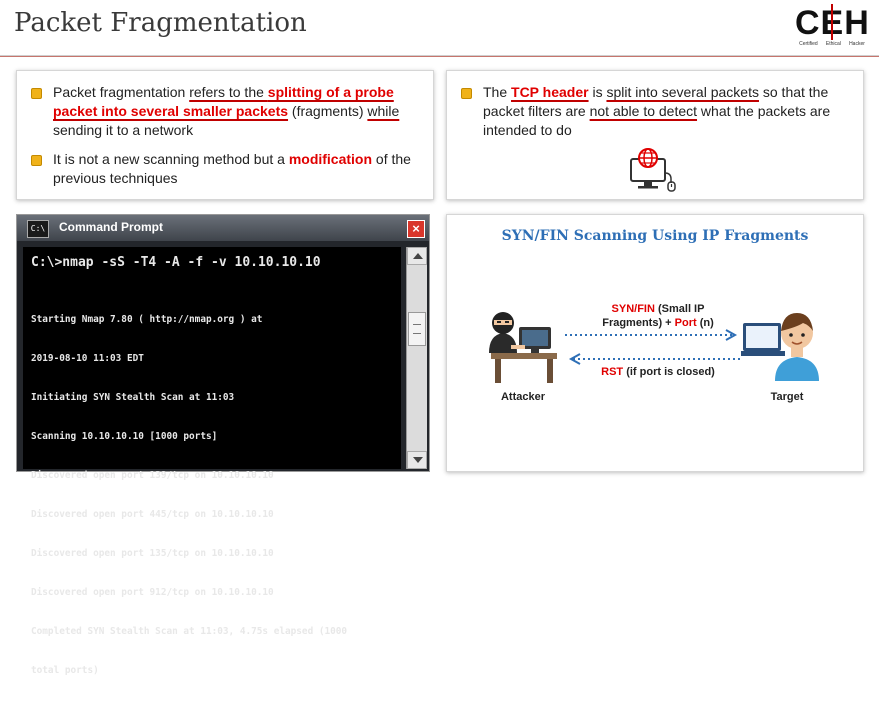  What do you see at coordinates (653, 347) in the screenshot?
I see `arrows` at bounding box center [653, 347].